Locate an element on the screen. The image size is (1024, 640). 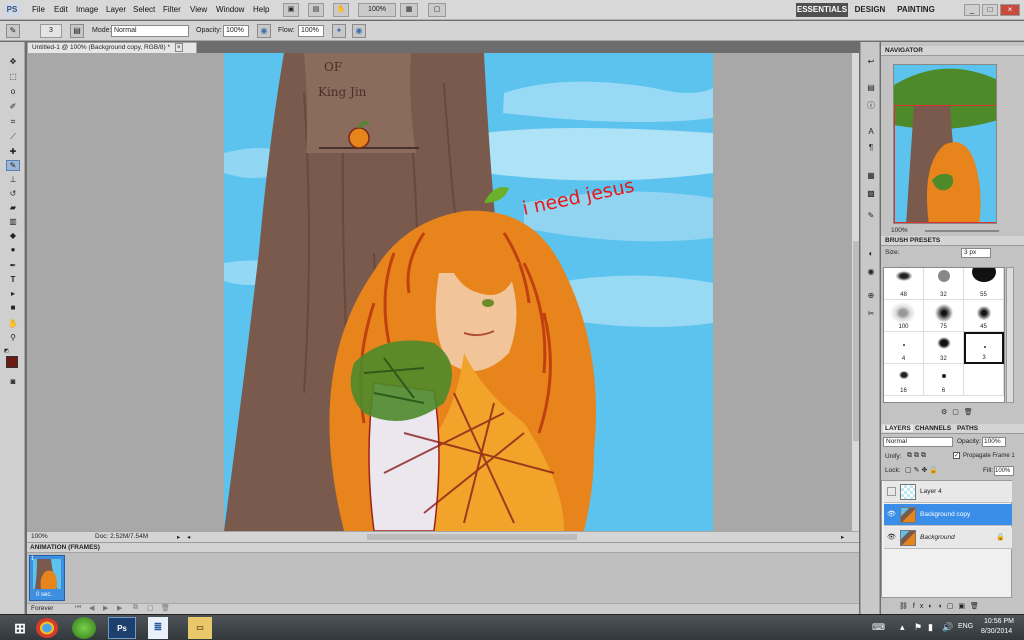
tab-paths: PATHS is located at coordinates (967, 428).